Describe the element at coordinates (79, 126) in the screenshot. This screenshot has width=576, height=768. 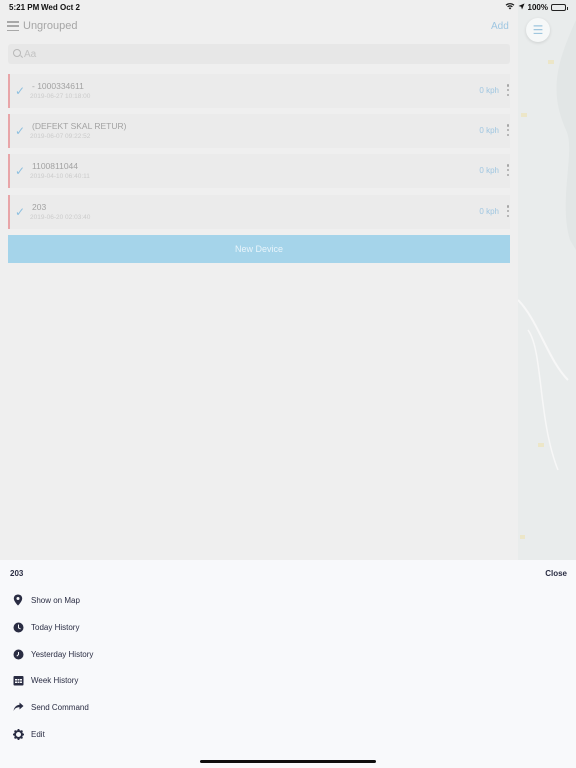
I see `device-name: (DEFEKT SKAL RETUR)` at that location.